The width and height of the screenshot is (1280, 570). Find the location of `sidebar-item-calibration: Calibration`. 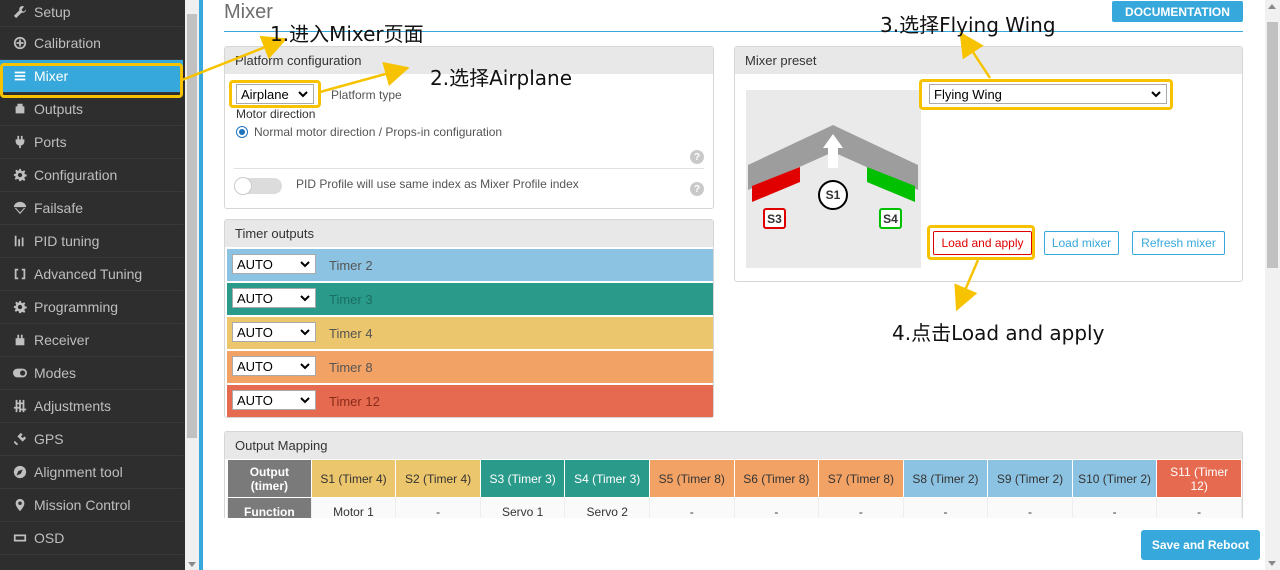

sidebar-item-calibration: Calibration is located at coordinates (91, 43).